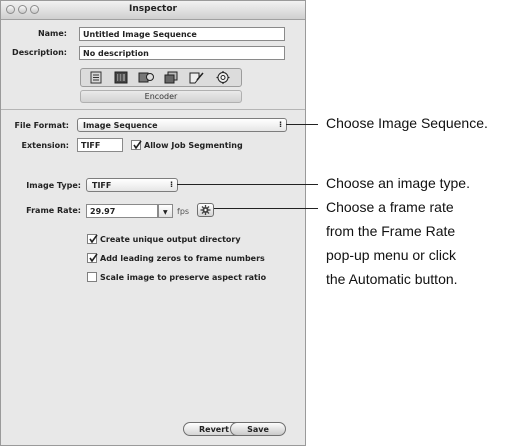  What do you see at coordinates (391, 231) in the screenshot?
I see `callout-frame-rate-line2: from the Frame Rate` at bounding box center [391, 231].